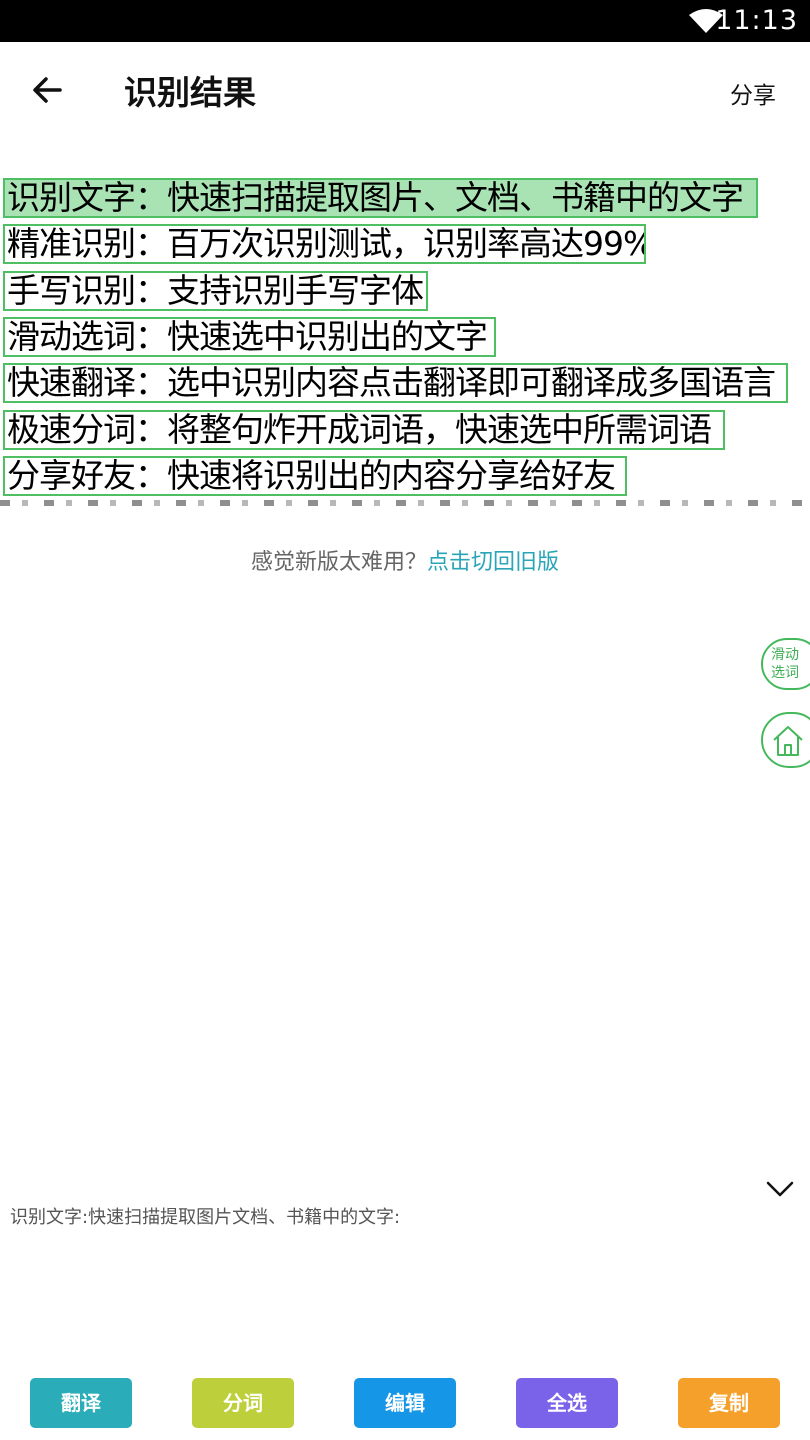 The image size is (810, 1440). Describe the element at coordinates (359, 429) in the screenshot. I see `ocr-line-text: 极速分词：将整句炸开成词语，快速选中所需词语` at that location.